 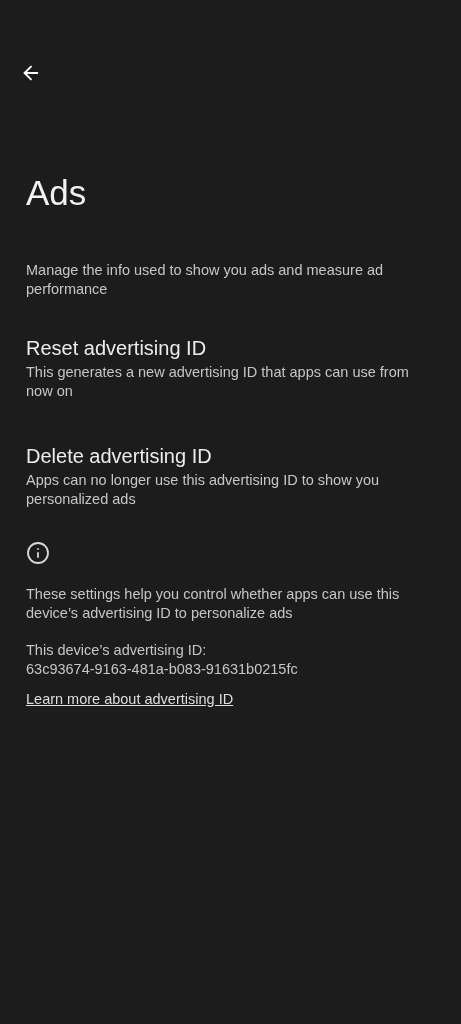 What do you see at coordinates (205, 280) in the screenshot?
I see `page-description: Manage the info used to show you ads and measure ad performance` at bounding box center [205, 280].